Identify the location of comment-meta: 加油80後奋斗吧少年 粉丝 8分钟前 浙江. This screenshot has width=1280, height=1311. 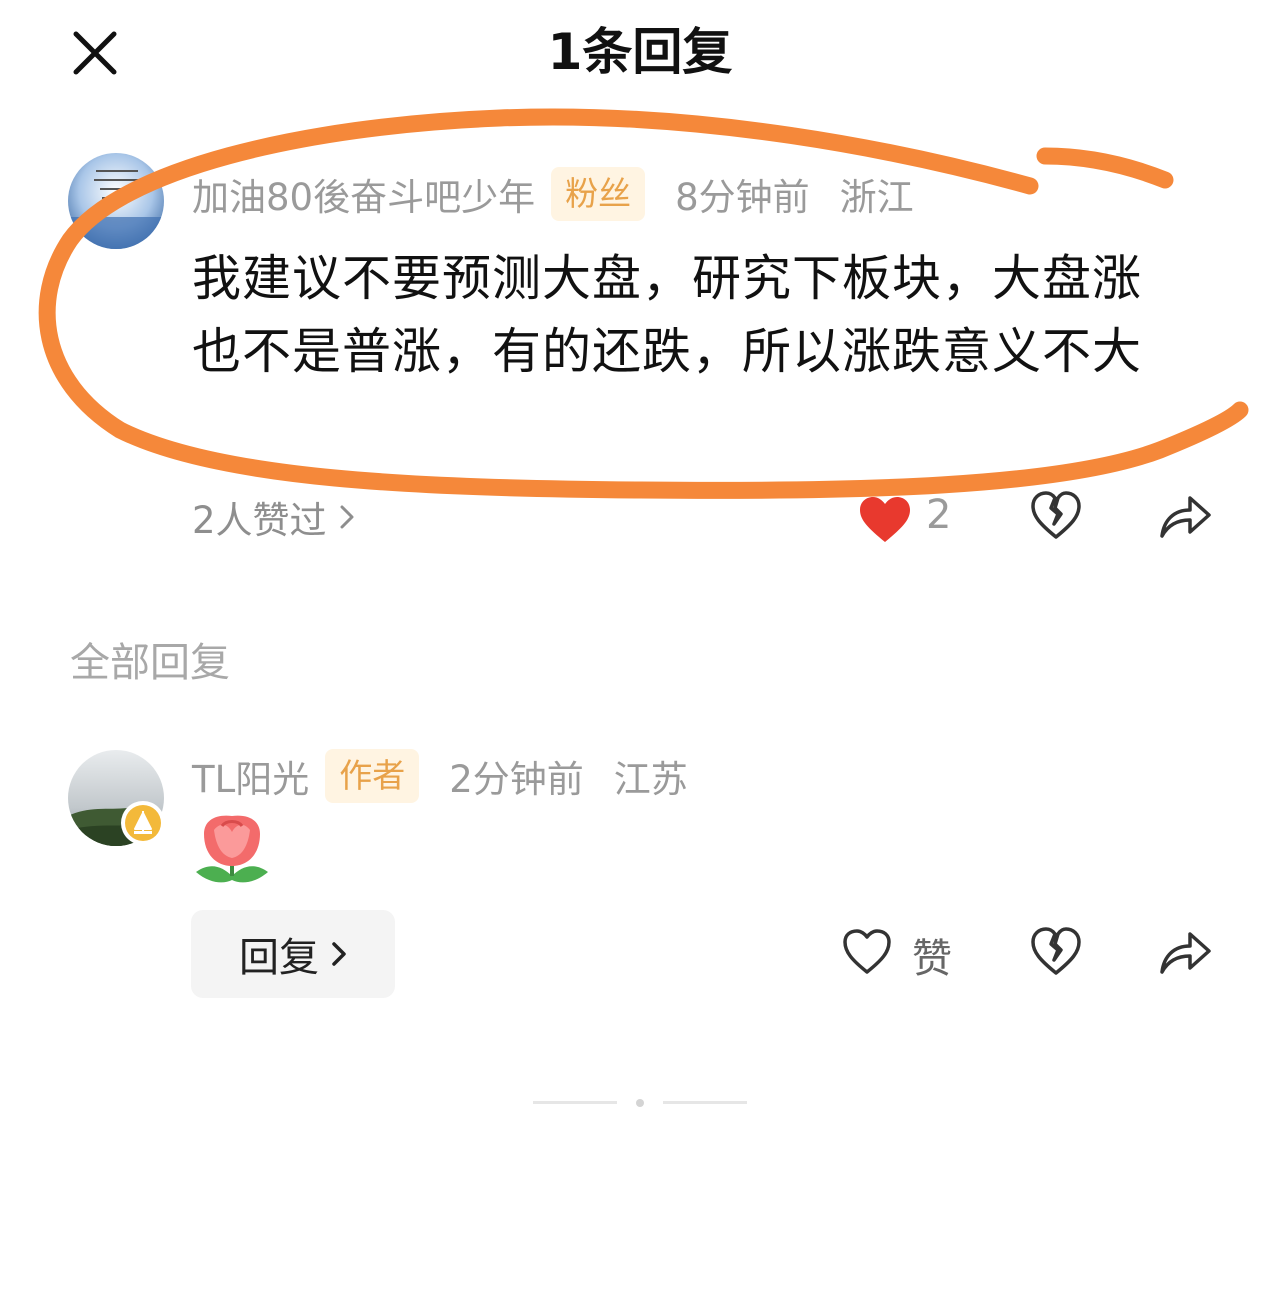
(553, 194).